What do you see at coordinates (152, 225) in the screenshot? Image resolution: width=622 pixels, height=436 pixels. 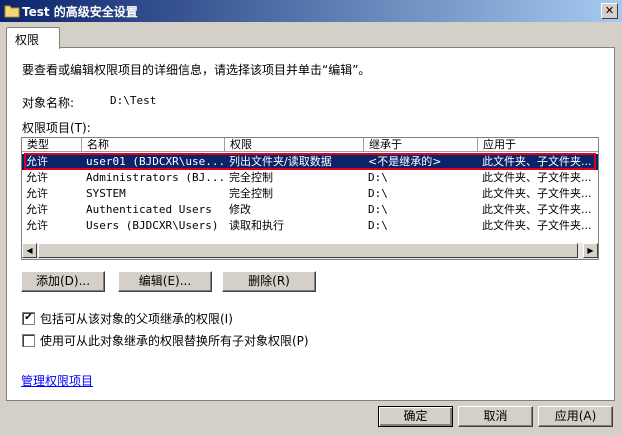 I see `cell-name: Users (BJDCXR\Users)` at bounding box center [152, 225].